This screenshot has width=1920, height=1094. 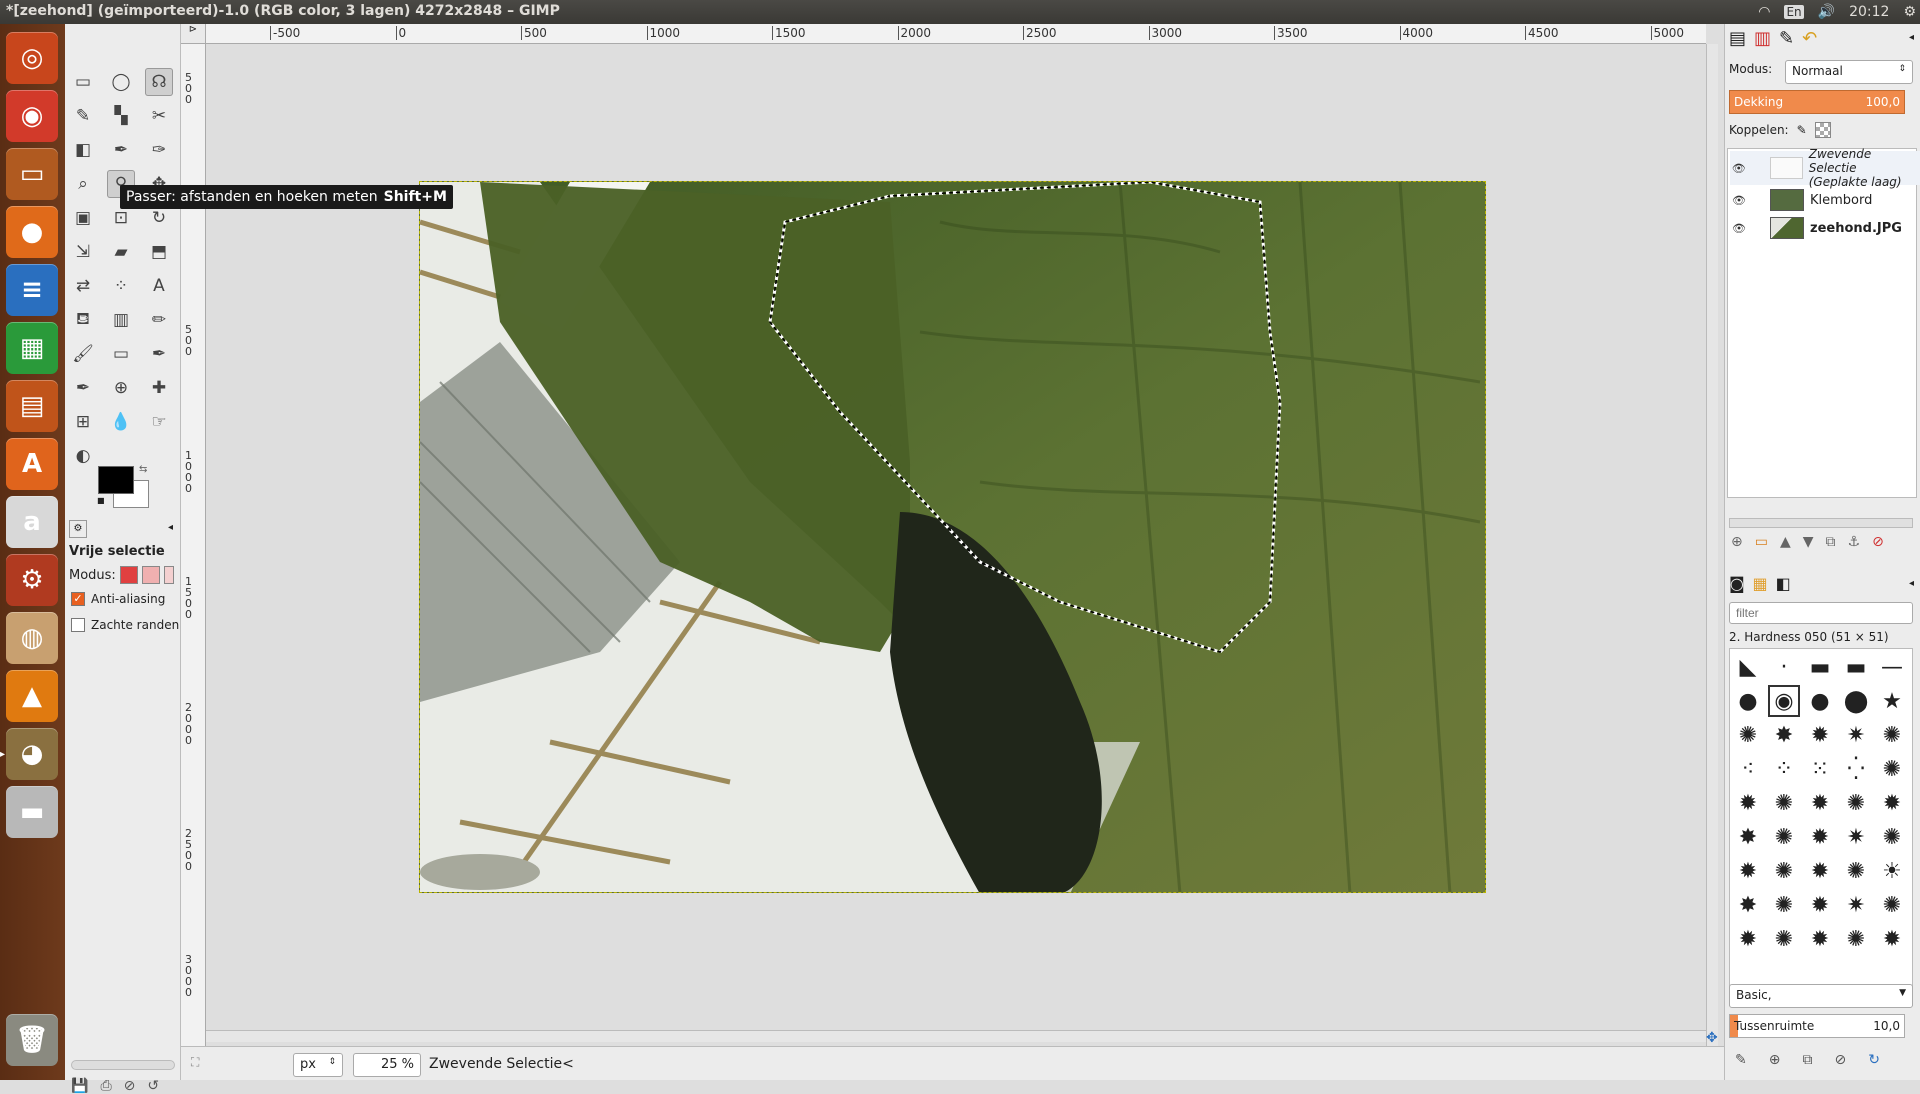 What do you see at coordinates (121, 388) in the screenshot?
I see `clone-icon: ⊕` at bounding box center [121, 388].